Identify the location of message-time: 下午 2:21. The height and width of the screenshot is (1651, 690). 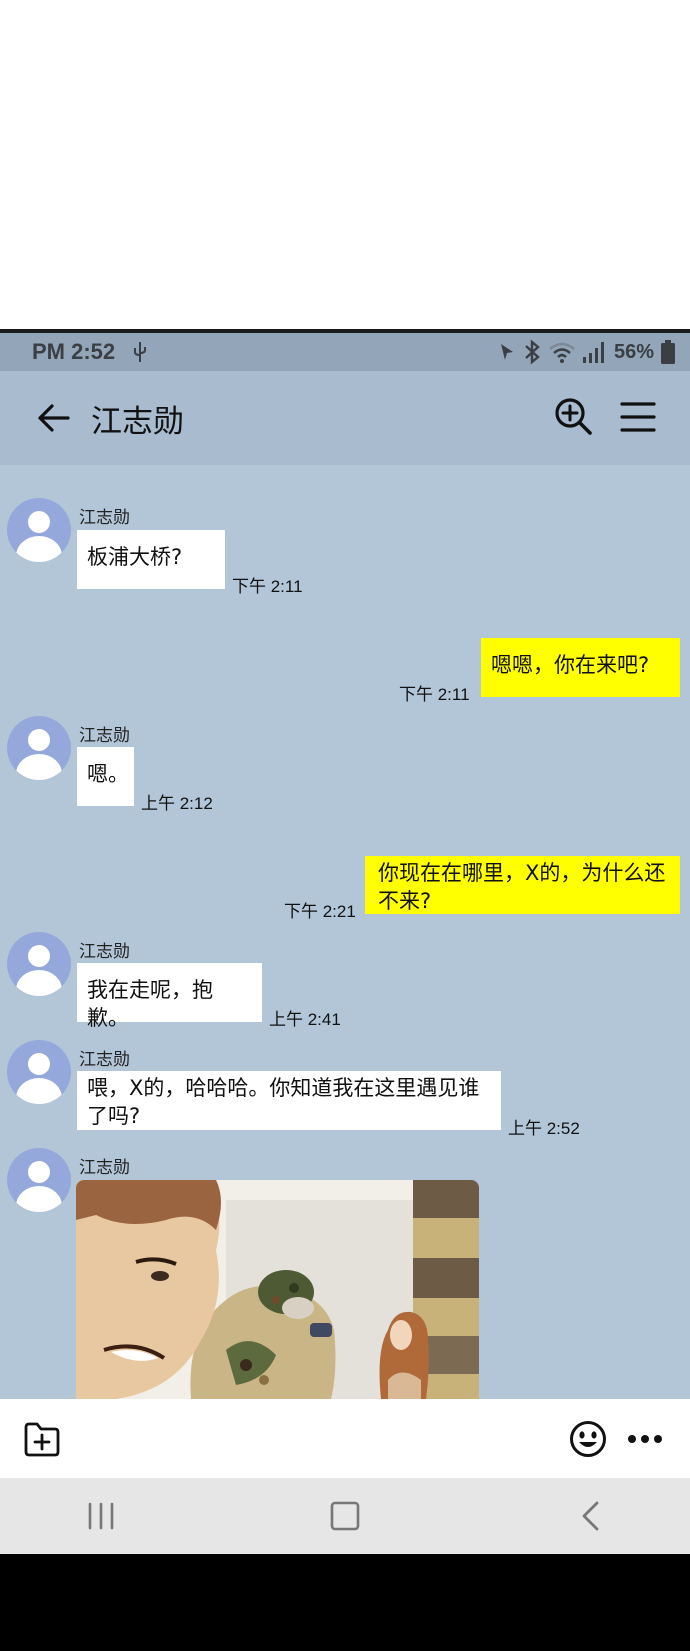
(320, 911).